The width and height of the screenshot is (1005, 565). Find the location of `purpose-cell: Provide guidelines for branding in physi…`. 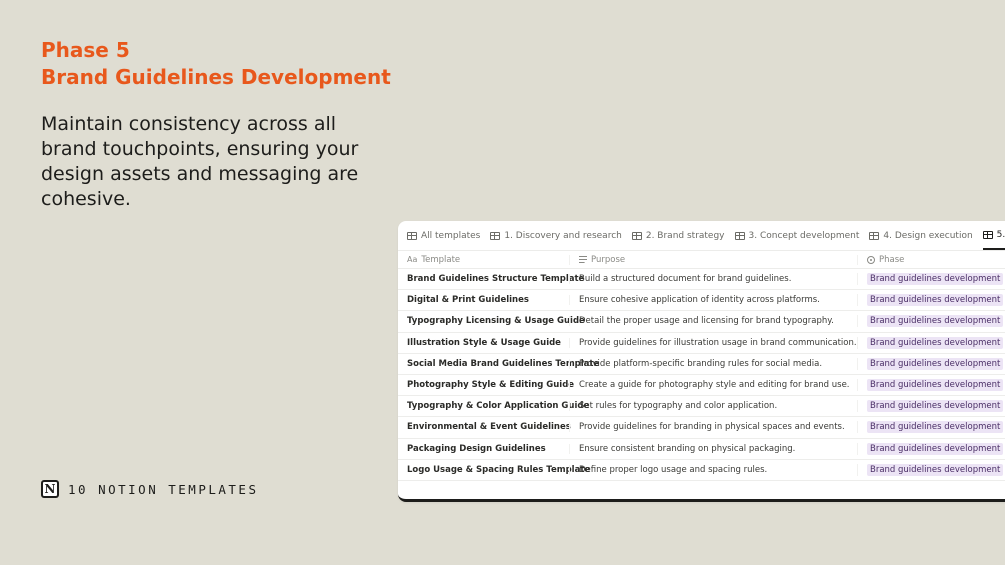

purpose-cell: Provide guidelines for branding in physi… is located at coordinates (713, 427).